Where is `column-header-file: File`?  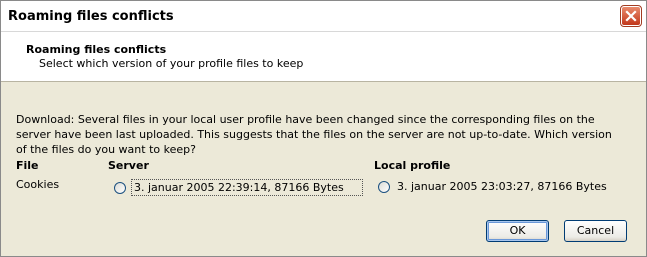
column-header-file: File is located at coordinates (27, 165).